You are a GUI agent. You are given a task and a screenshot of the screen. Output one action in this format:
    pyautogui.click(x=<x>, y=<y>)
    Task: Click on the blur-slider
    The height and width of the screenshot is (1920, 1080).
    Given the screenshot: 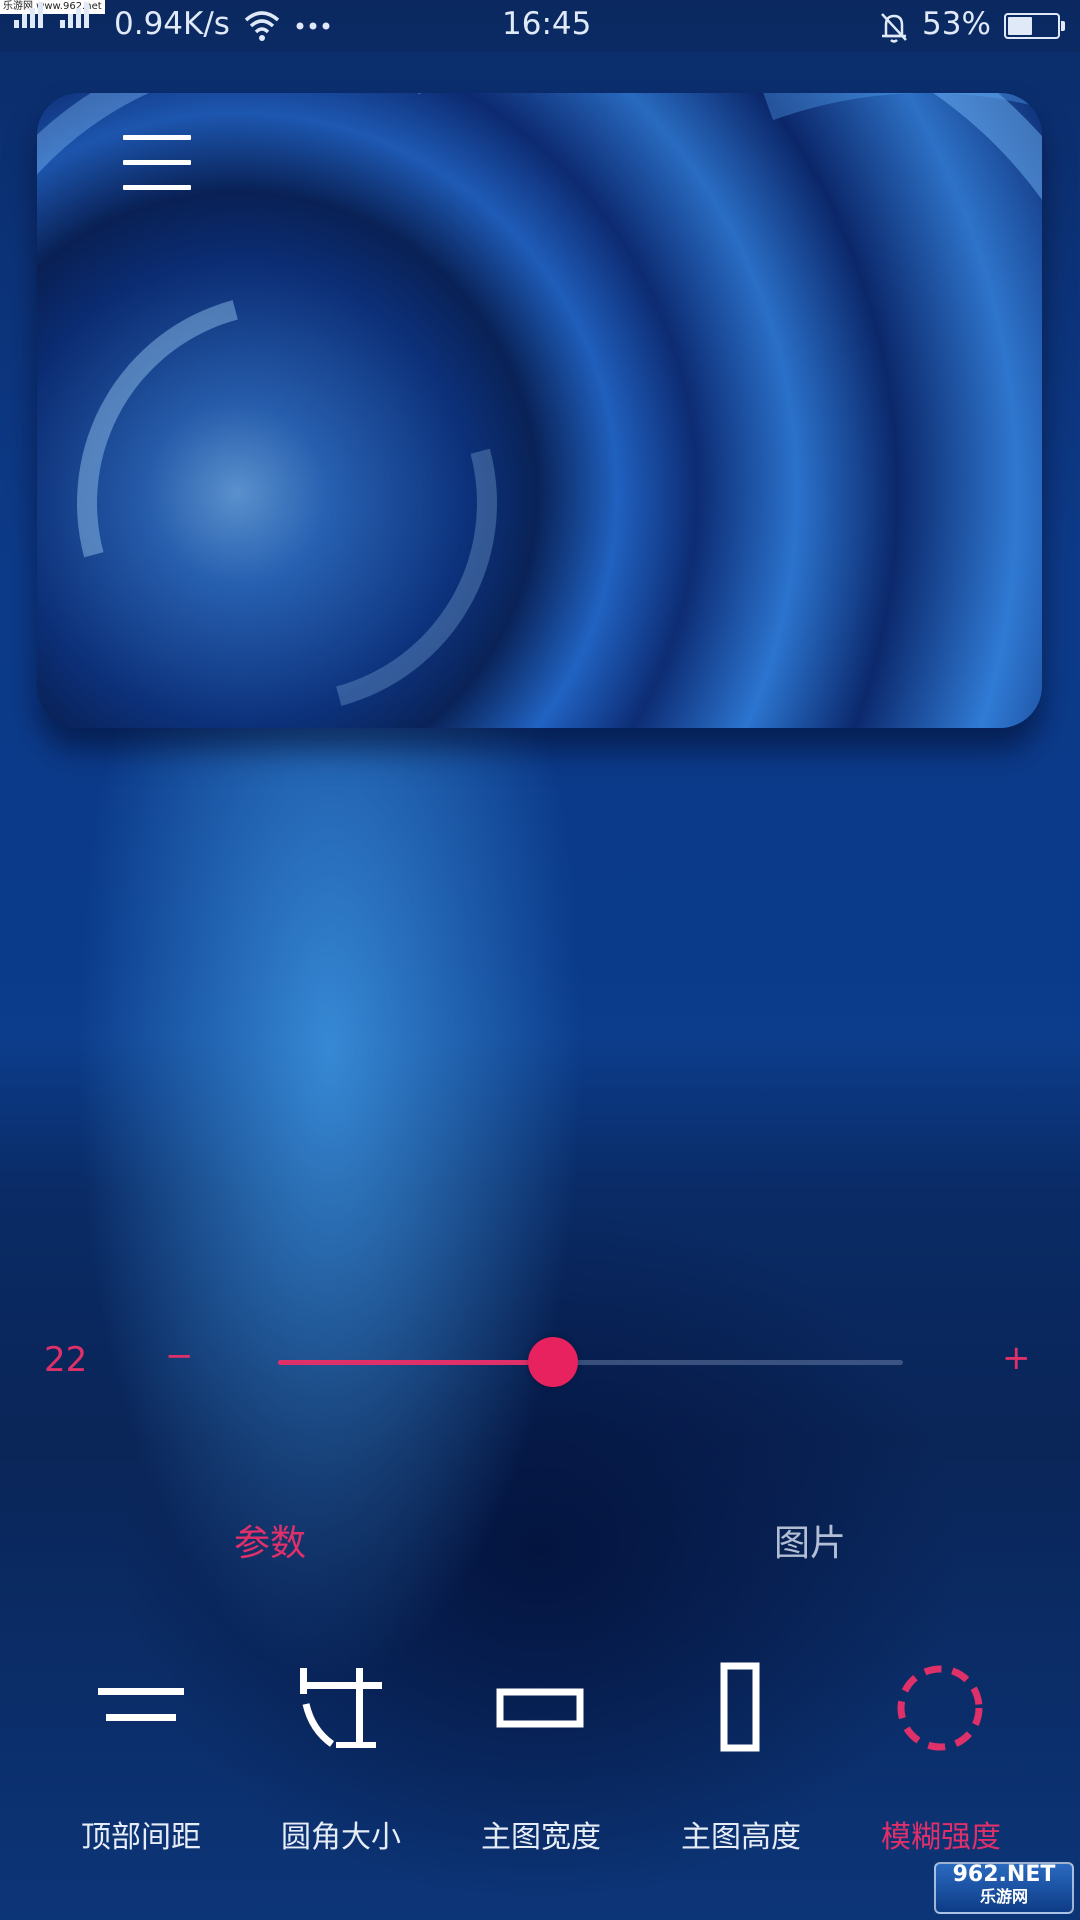 What is the action you would take?
    pyautogui.click(x=590, y=1362)
    